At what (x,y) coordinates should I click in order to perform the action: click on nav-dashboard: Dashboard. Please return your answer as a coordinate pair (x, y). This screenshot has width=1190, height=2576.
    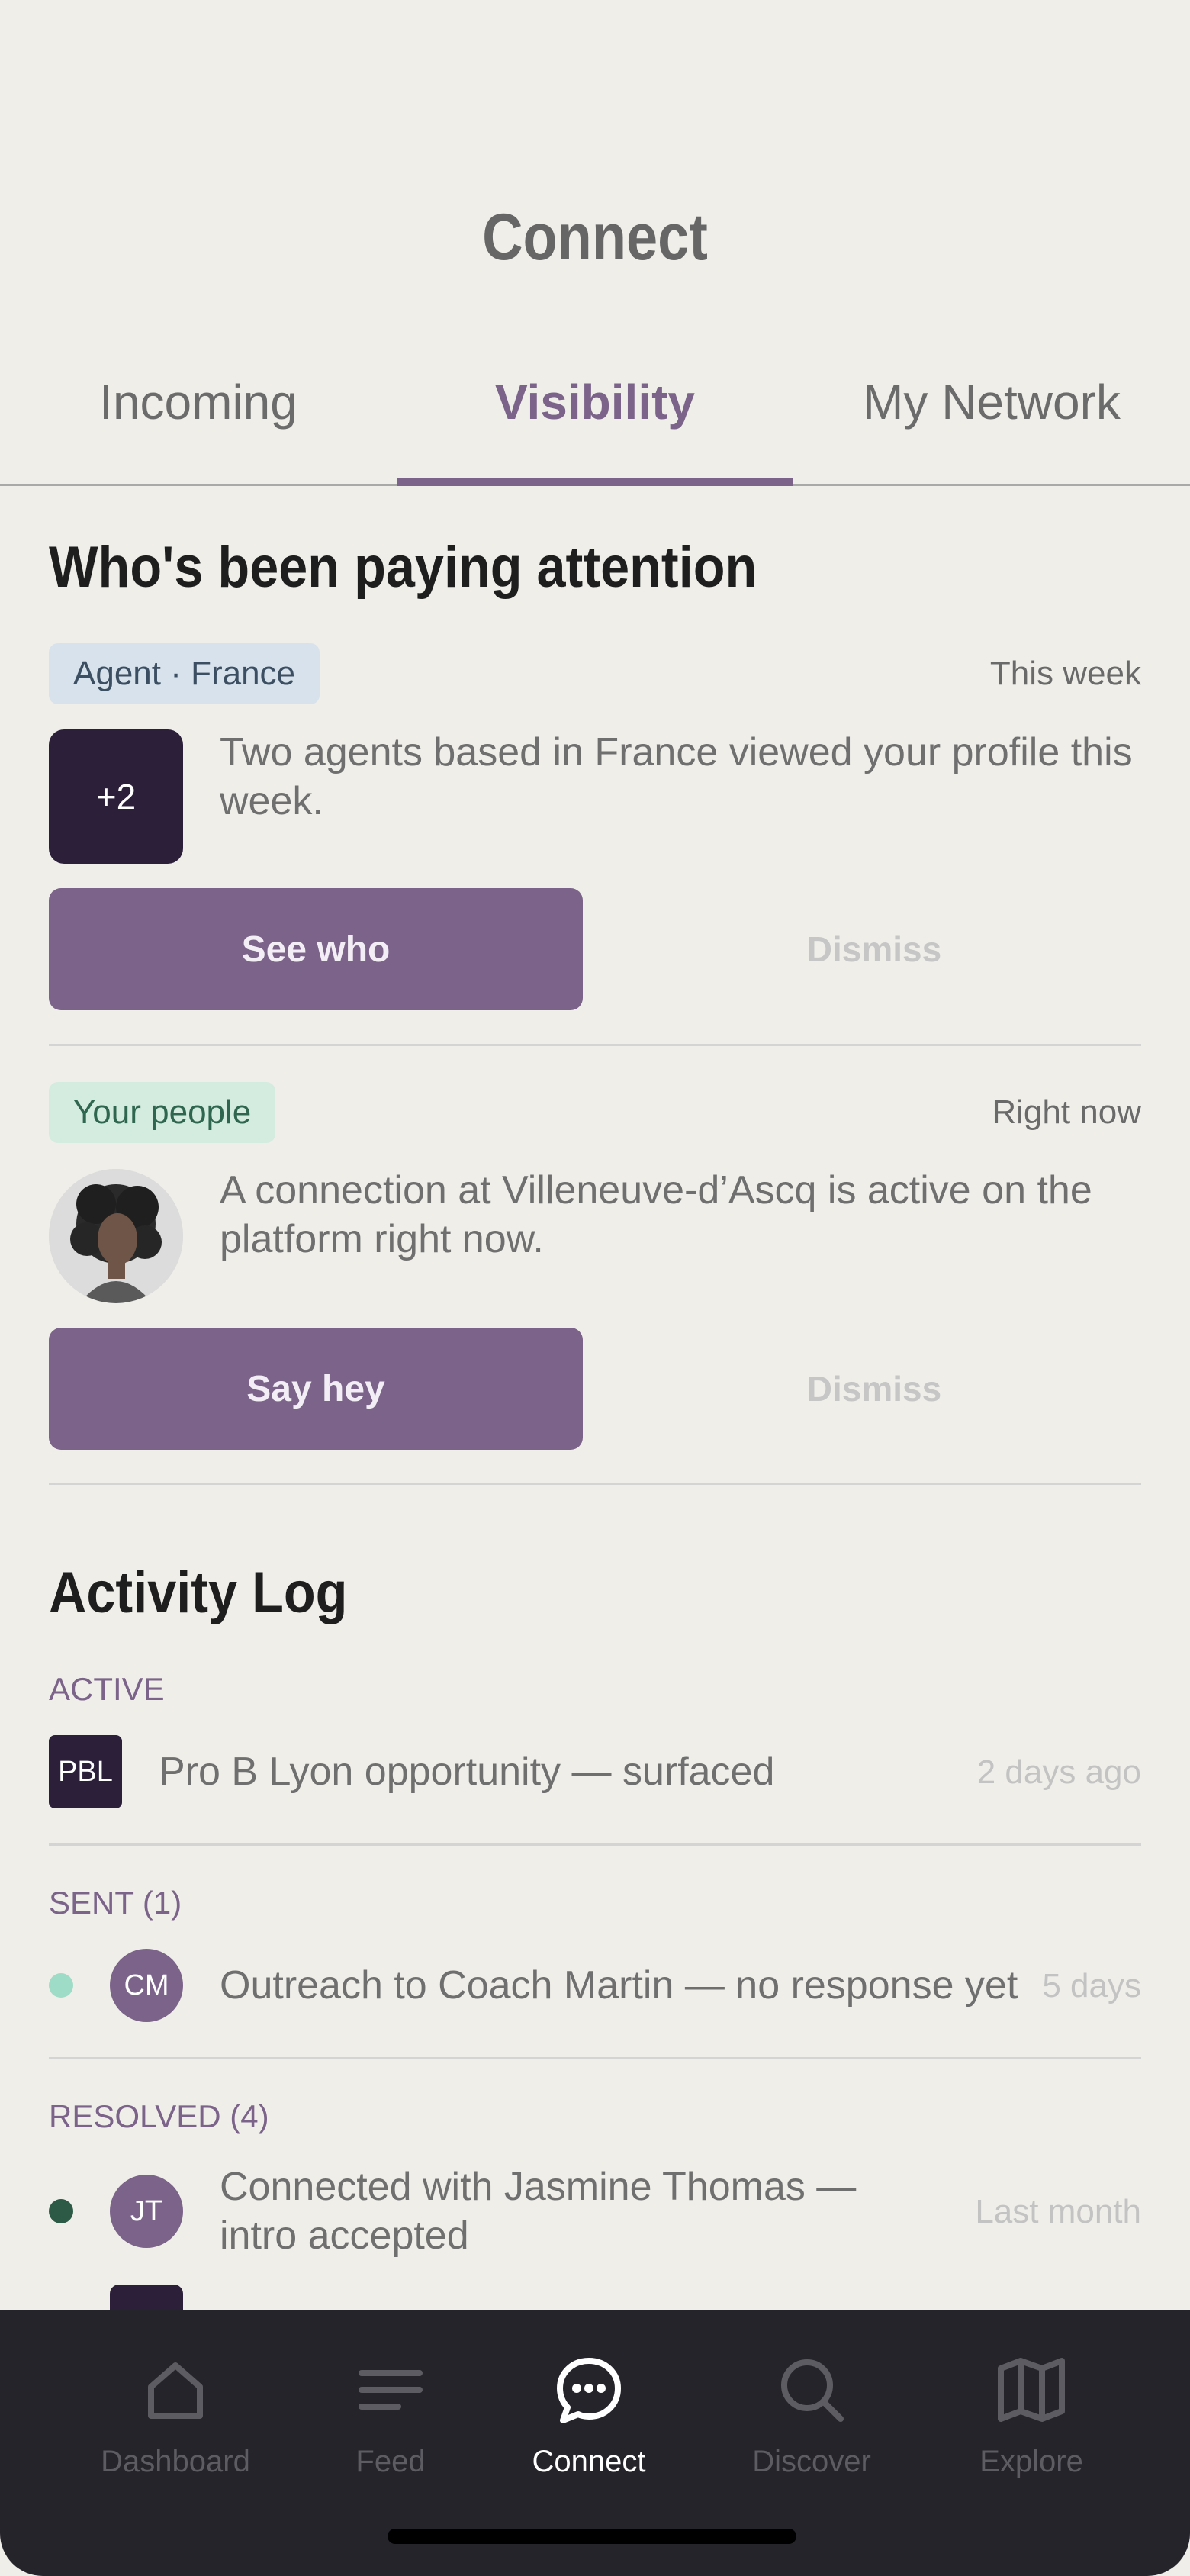
    Looking at the image, I should click on (175, 2415).